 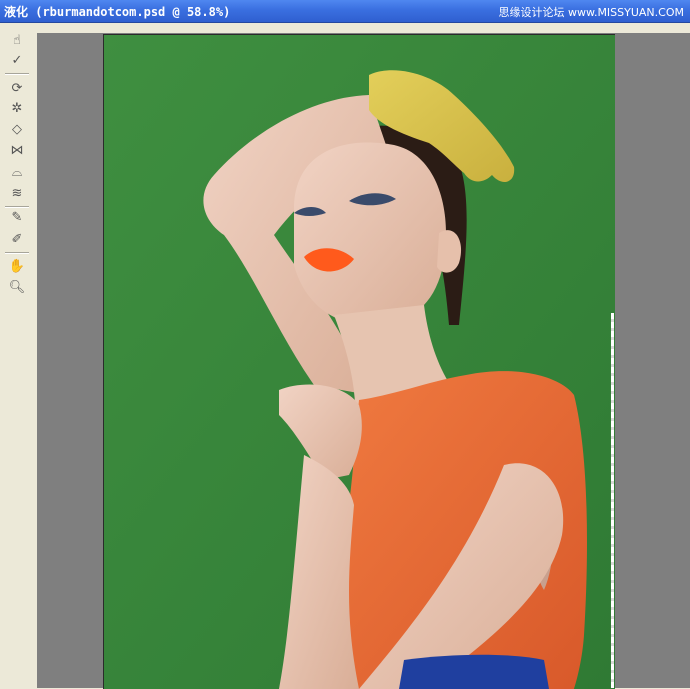 I want to click on image-edge, so click(x=612, y=500).